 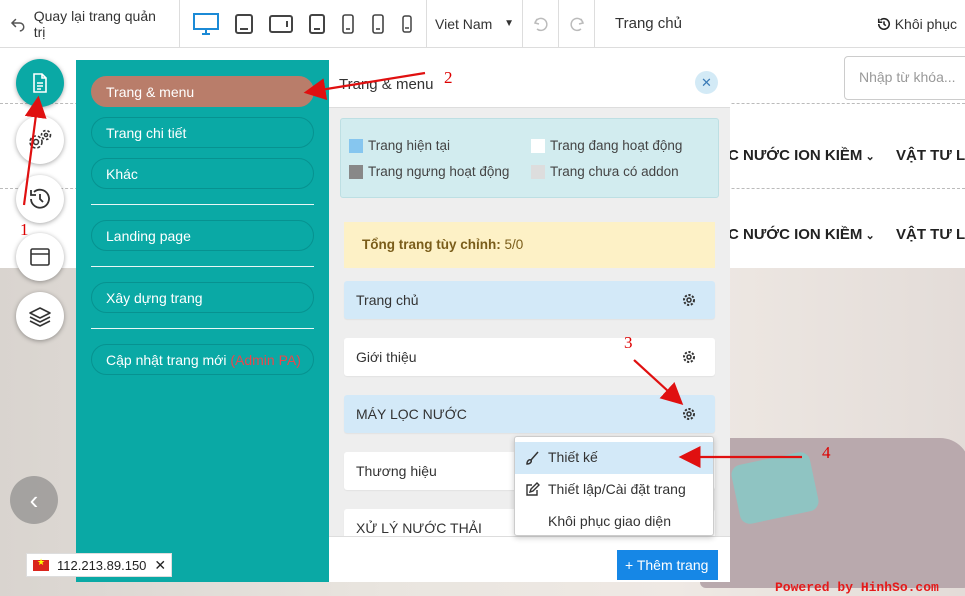 I want to click on legend-no-addon: Trang chưa có addon, so click(x=605, y=171).